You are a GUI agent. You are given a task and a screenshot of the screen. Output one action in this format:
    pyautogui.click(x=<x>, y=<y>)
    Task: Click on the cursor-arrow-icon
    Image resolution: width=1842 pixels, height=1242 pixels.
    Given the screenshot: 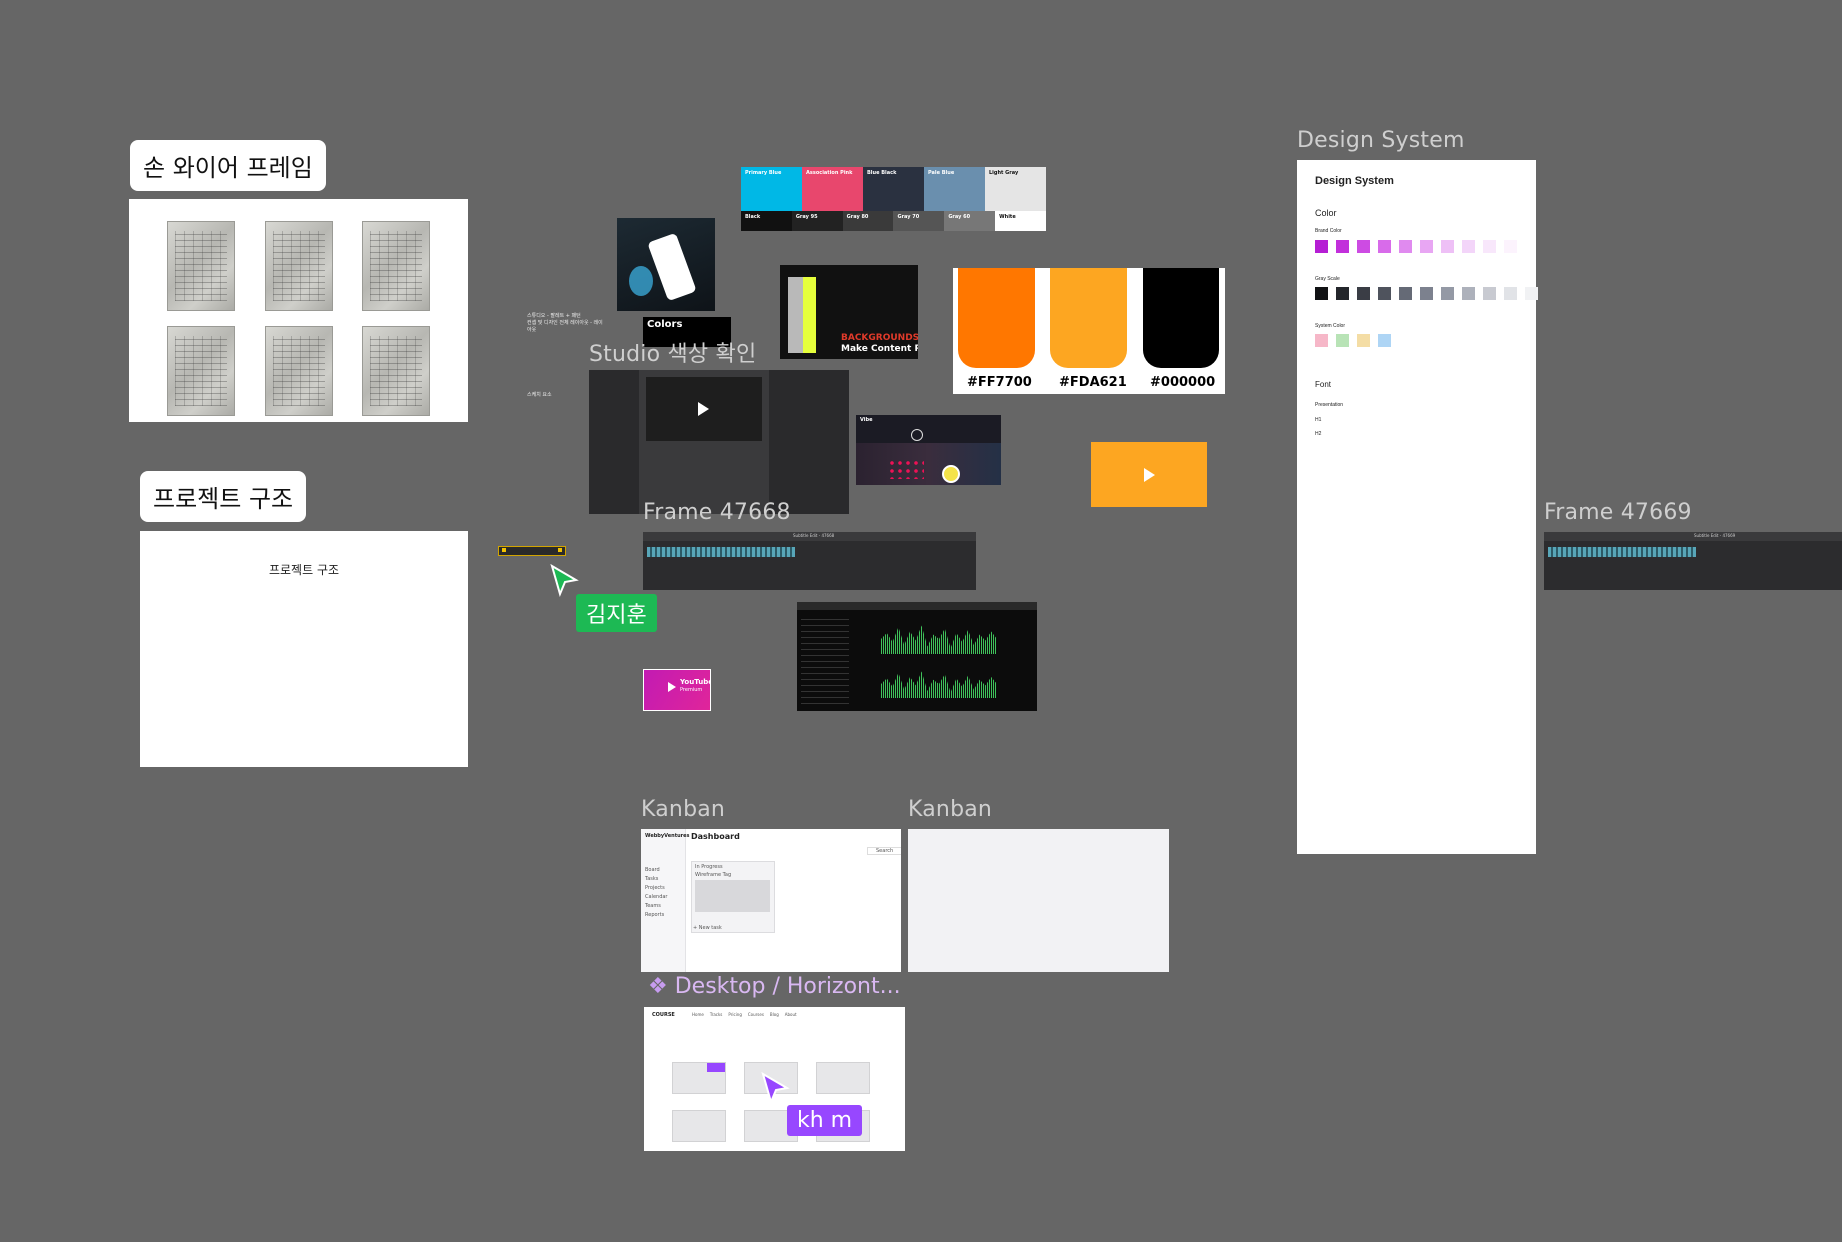 What is the action you would take?
    pyautogui.click(x=564, y=581)
    